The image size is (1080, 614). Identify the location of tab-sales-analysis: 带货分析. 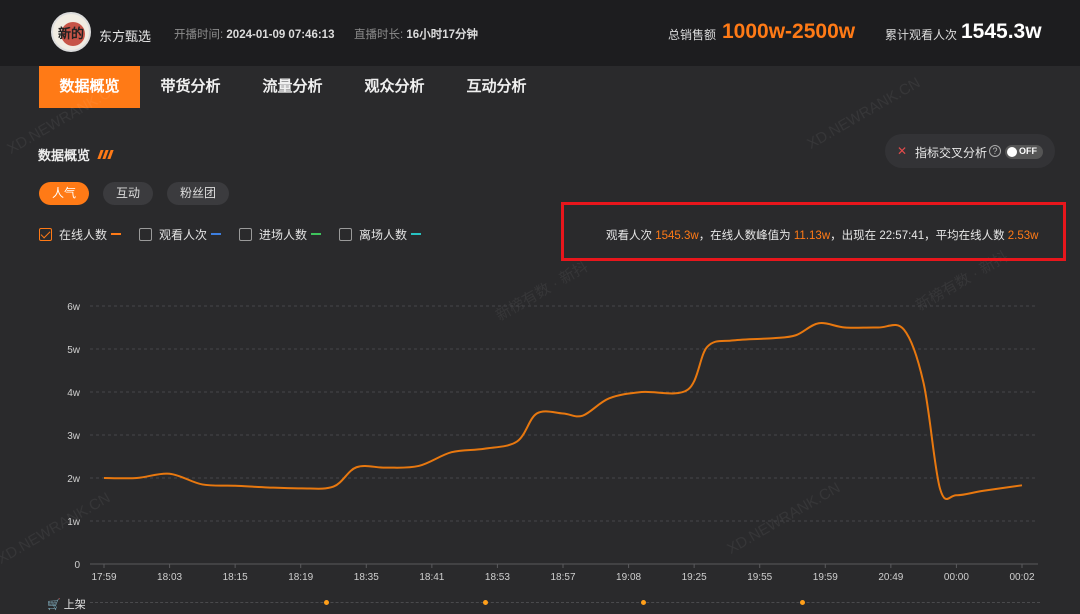
(190, 87).